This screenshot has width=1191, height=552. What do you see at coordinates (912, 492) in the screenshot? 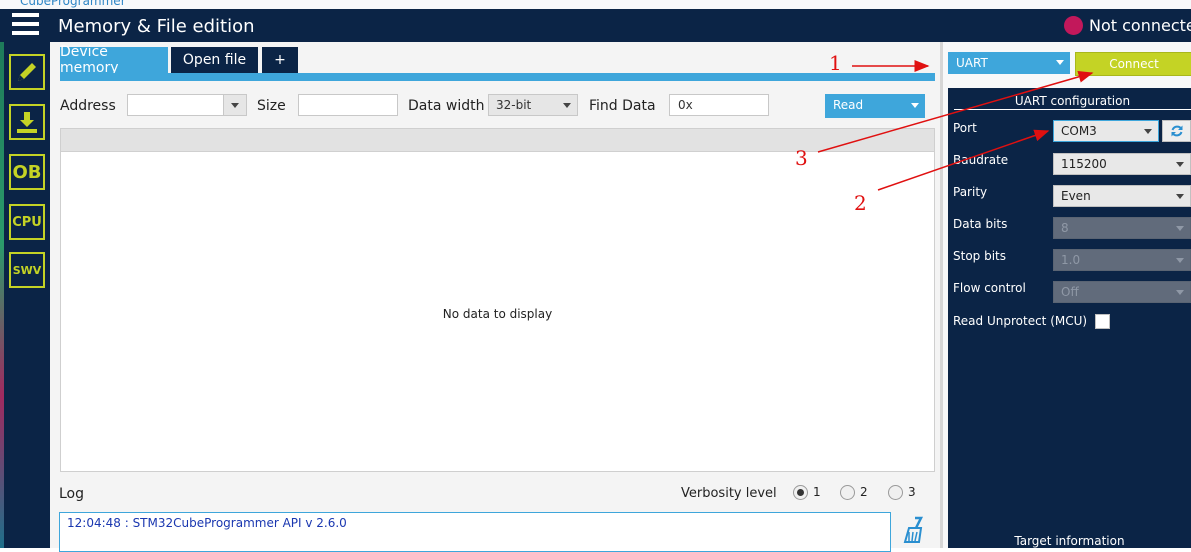
I see `verbosity-radio-3-label: 3` at bounding box center [912, 492].